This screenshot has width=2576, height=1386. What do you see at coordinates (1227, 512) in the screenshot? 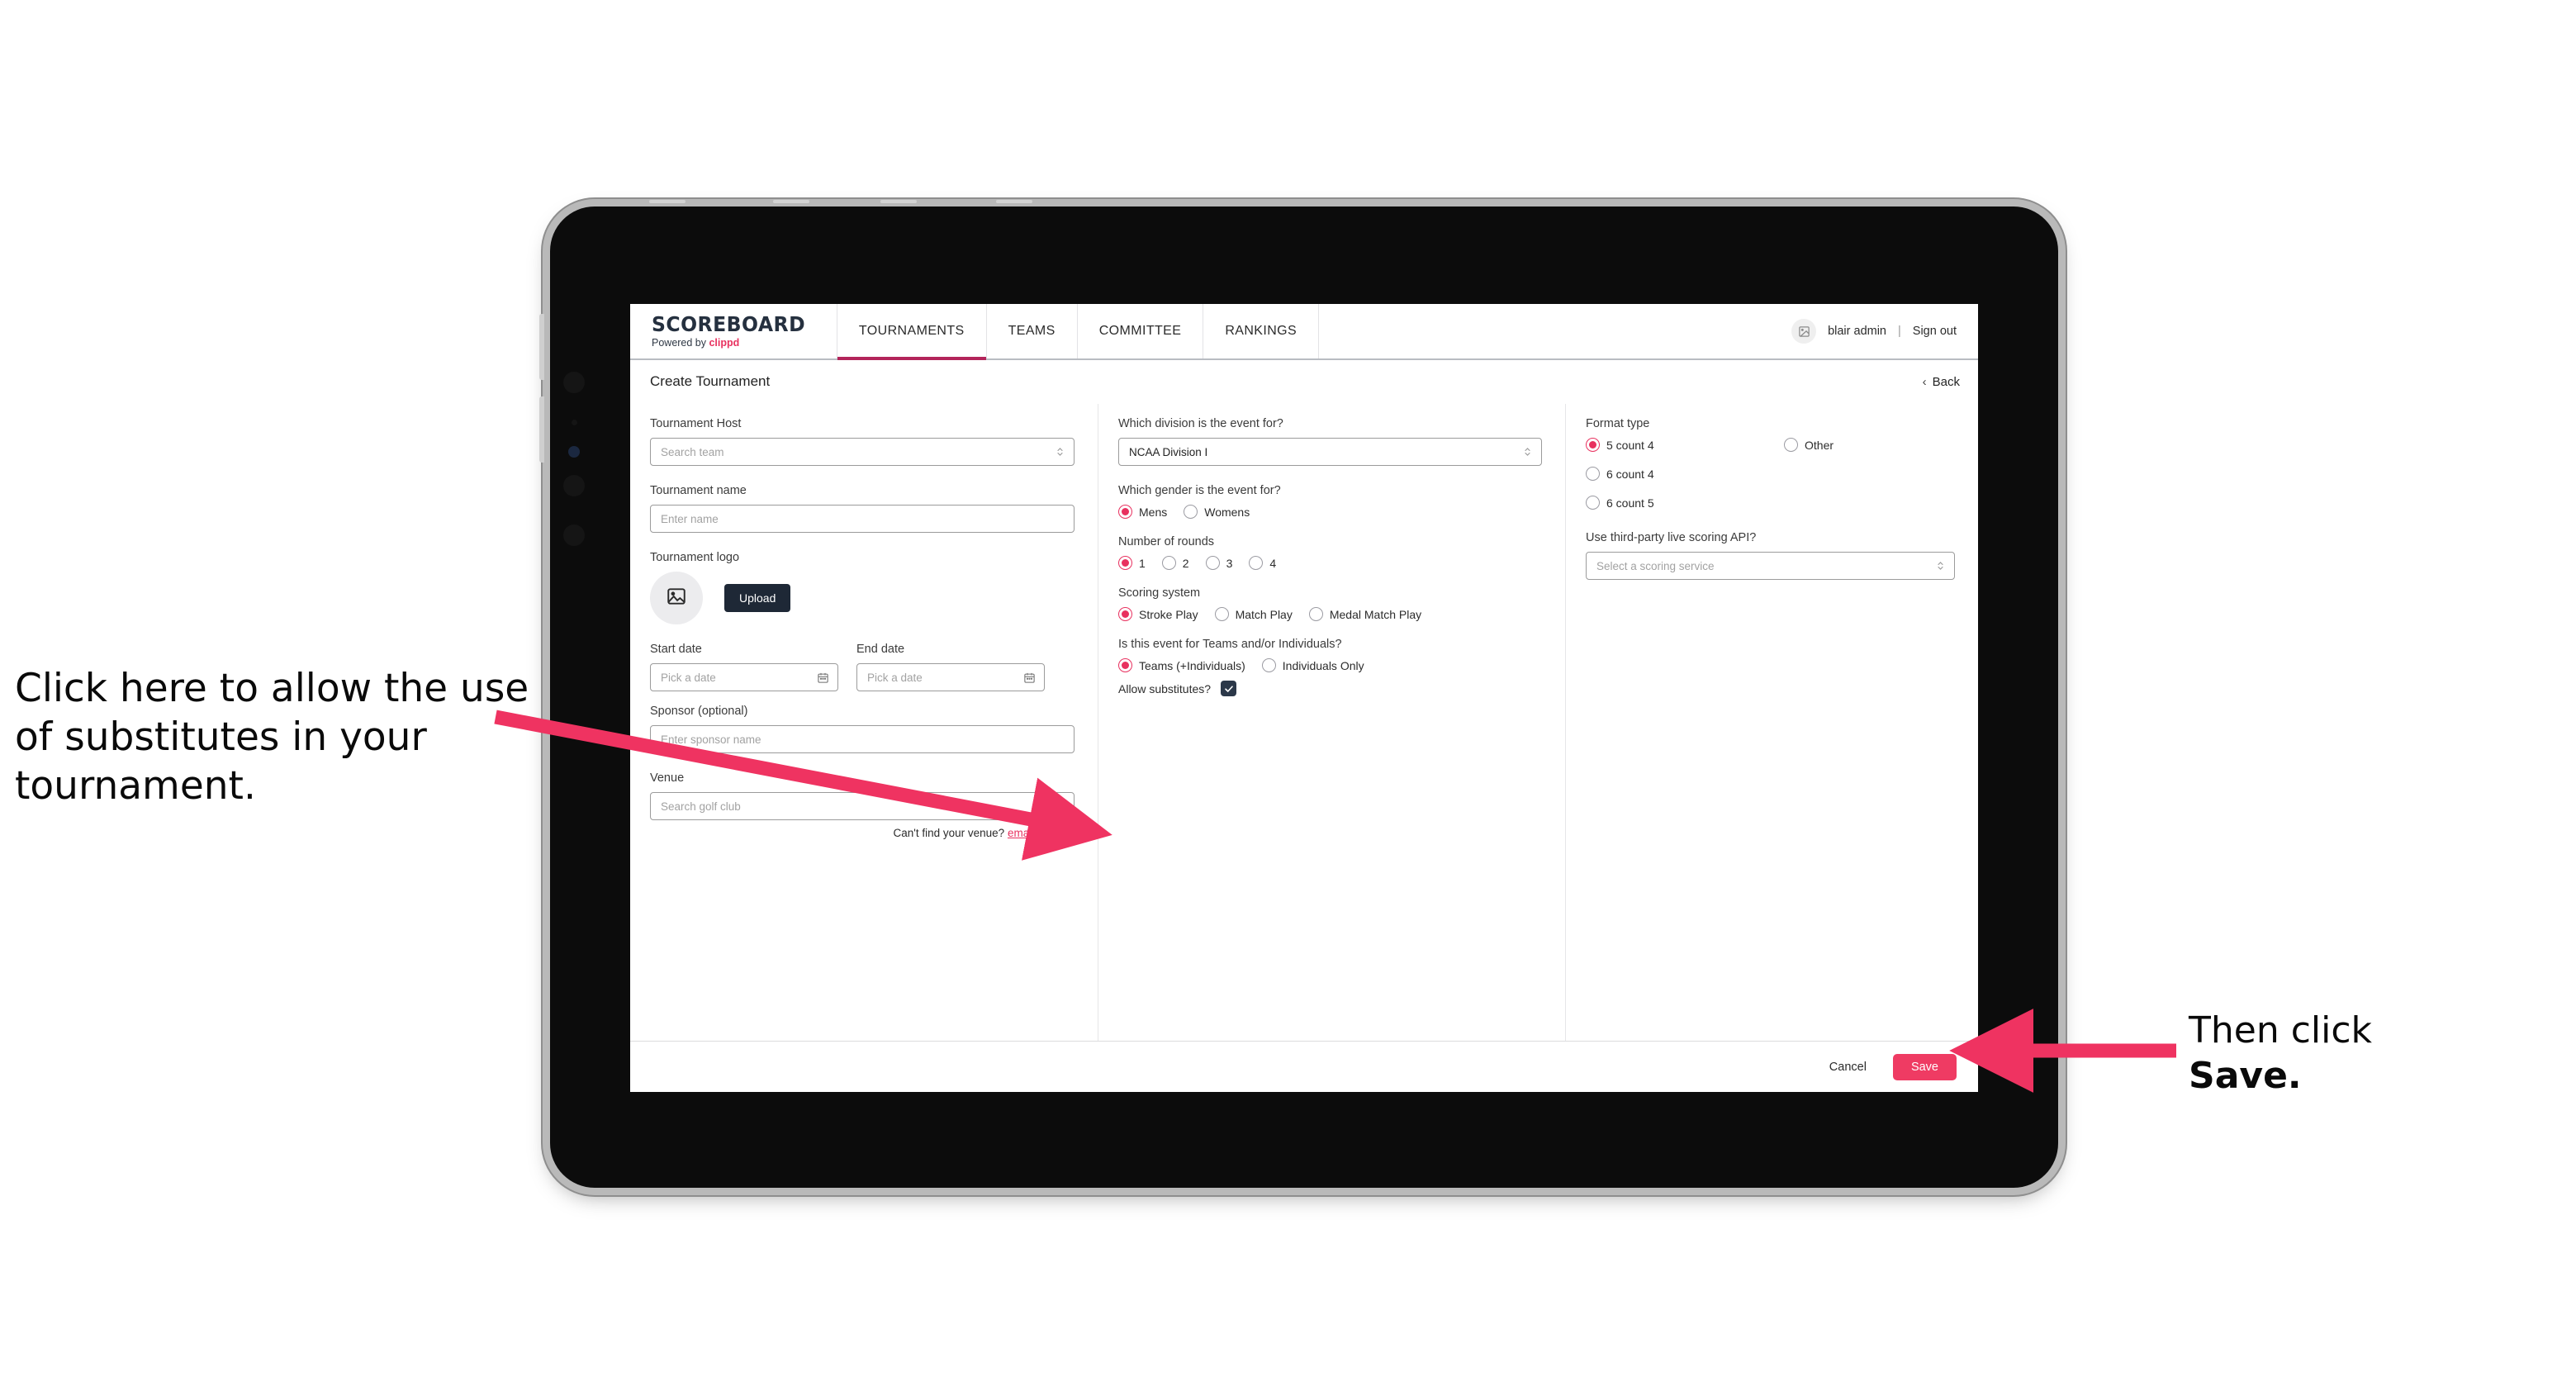
I see `radio-gender-womens-label: Womens` at bounding box center [1227, 512].